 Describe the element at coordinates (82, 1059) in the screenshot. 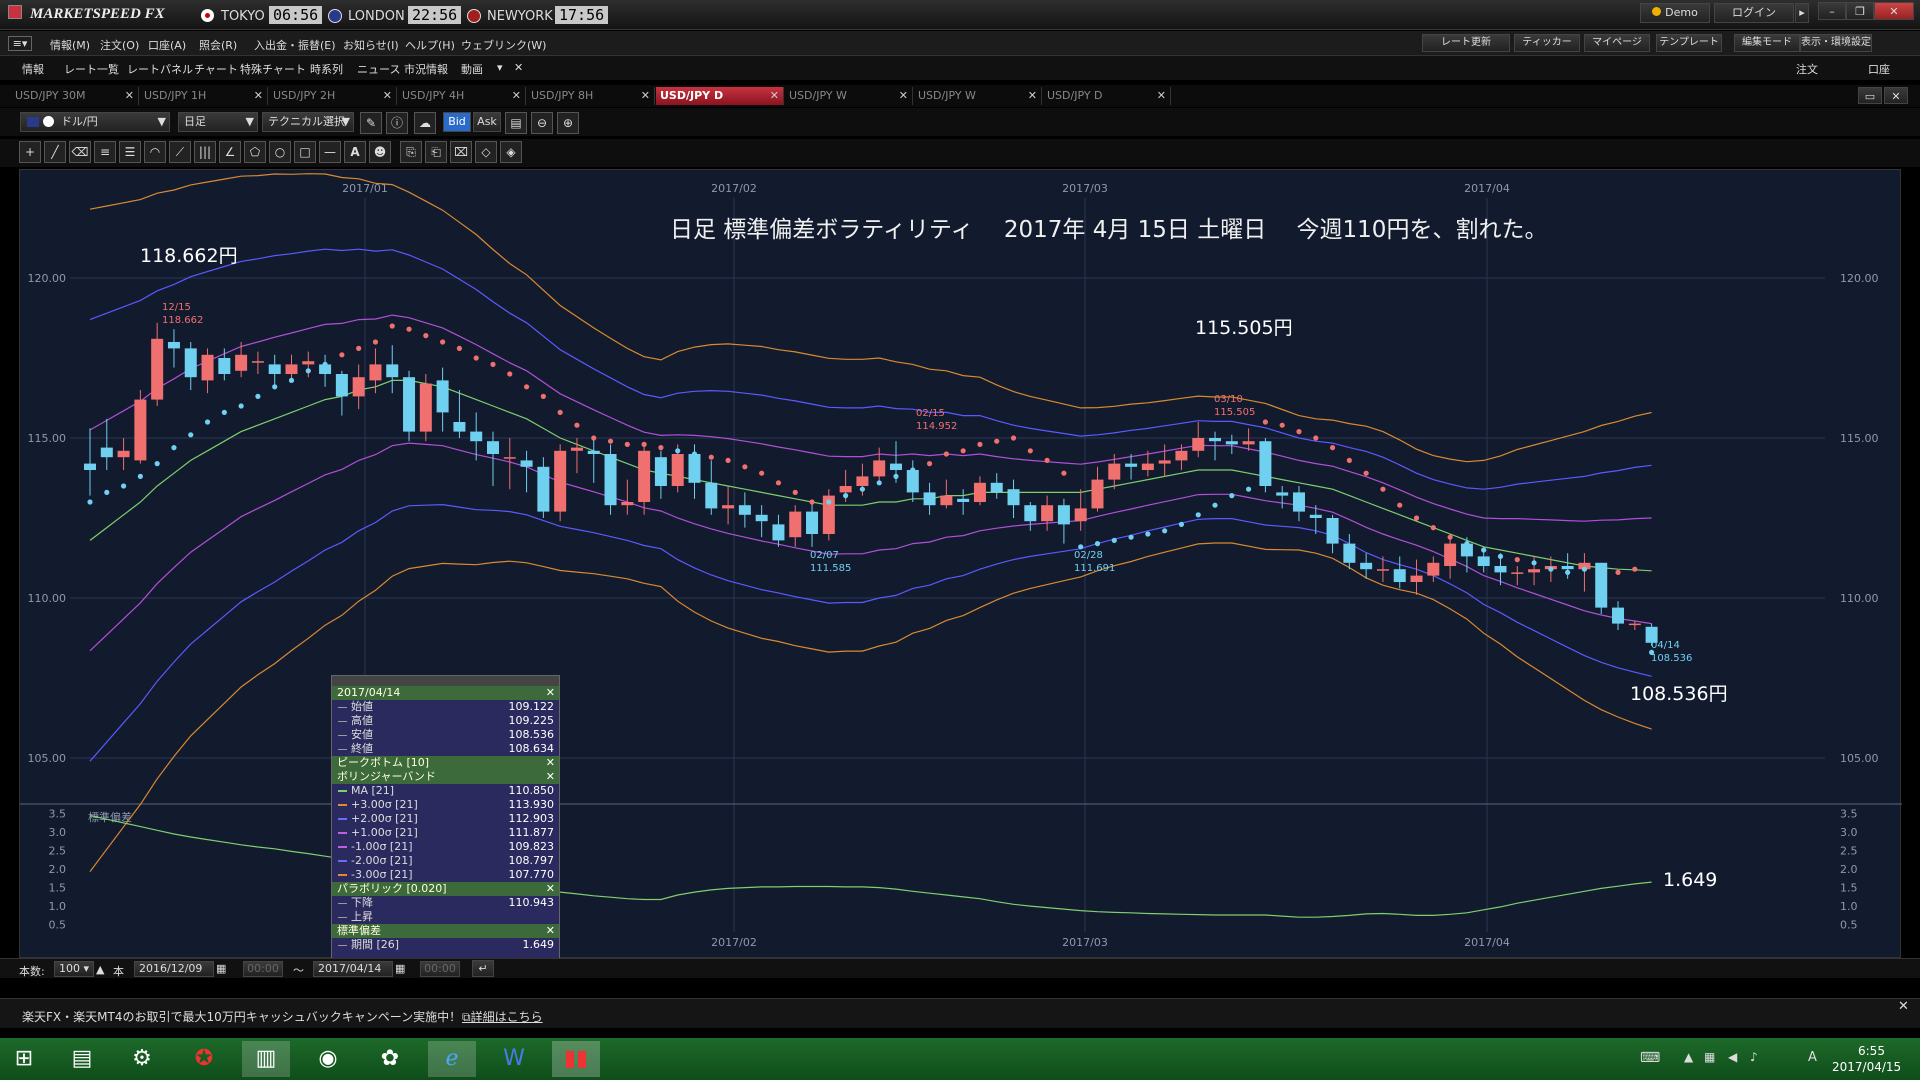

I see `folder-icon: ▤` at that location.